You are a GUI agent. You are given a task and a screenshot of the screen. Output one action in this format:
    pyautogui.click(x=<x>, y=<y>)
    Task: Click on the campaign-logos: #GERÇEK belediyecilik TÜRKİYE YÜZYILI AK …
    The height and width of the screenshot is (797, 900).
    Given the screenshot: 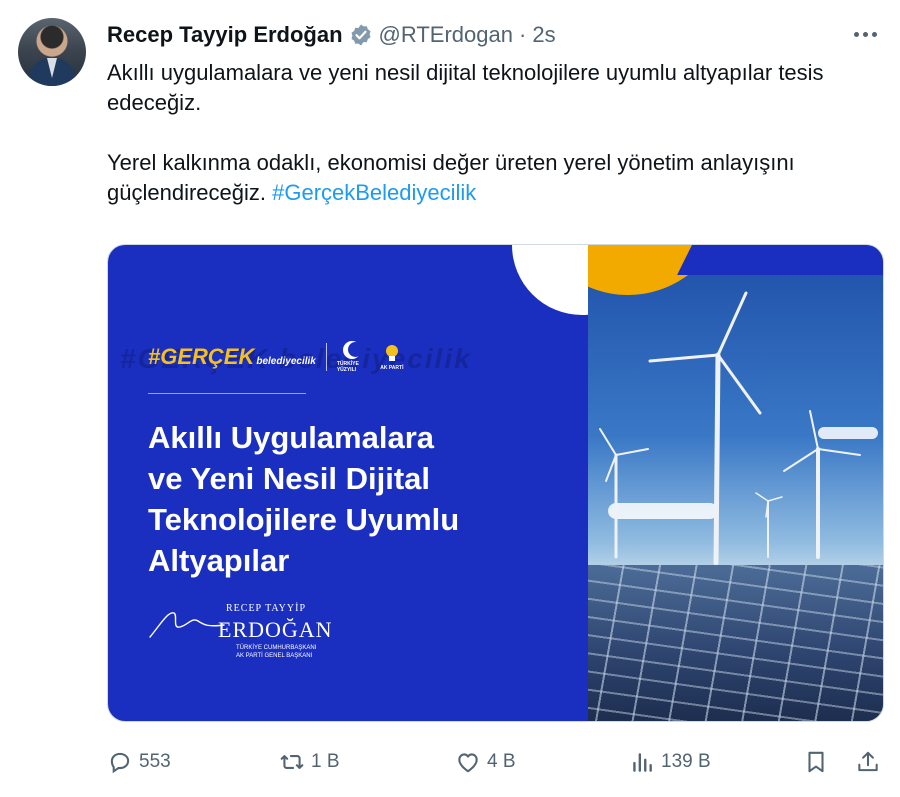 What is the action you would take?
    pyautogui.click(x=277, y=357)
    